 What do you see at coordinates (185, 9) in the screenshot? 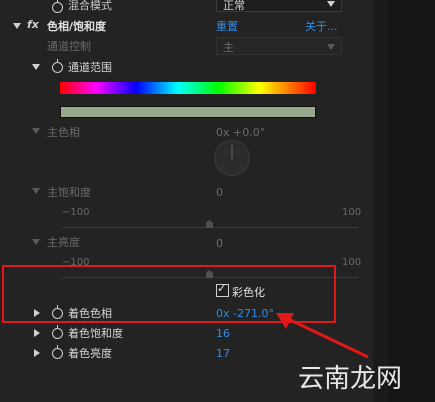
I see `blend-mode-row: 混合模式 正常` at bounding box center [185, 9].